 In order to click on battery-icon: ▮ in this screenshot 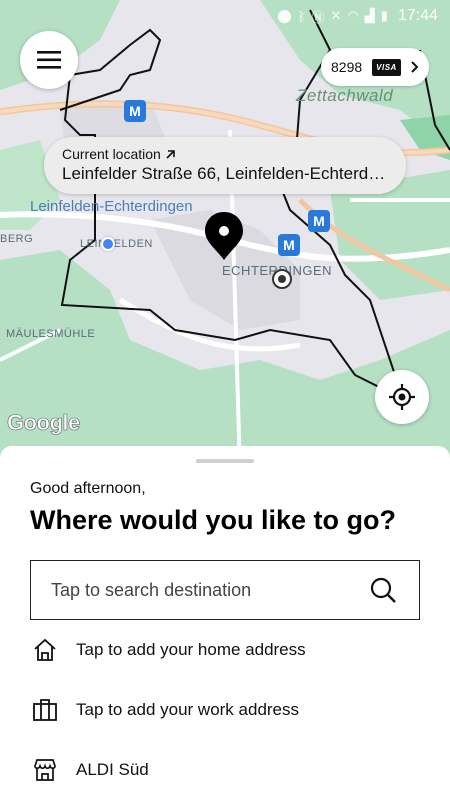, I will do `click(384, 15)`.